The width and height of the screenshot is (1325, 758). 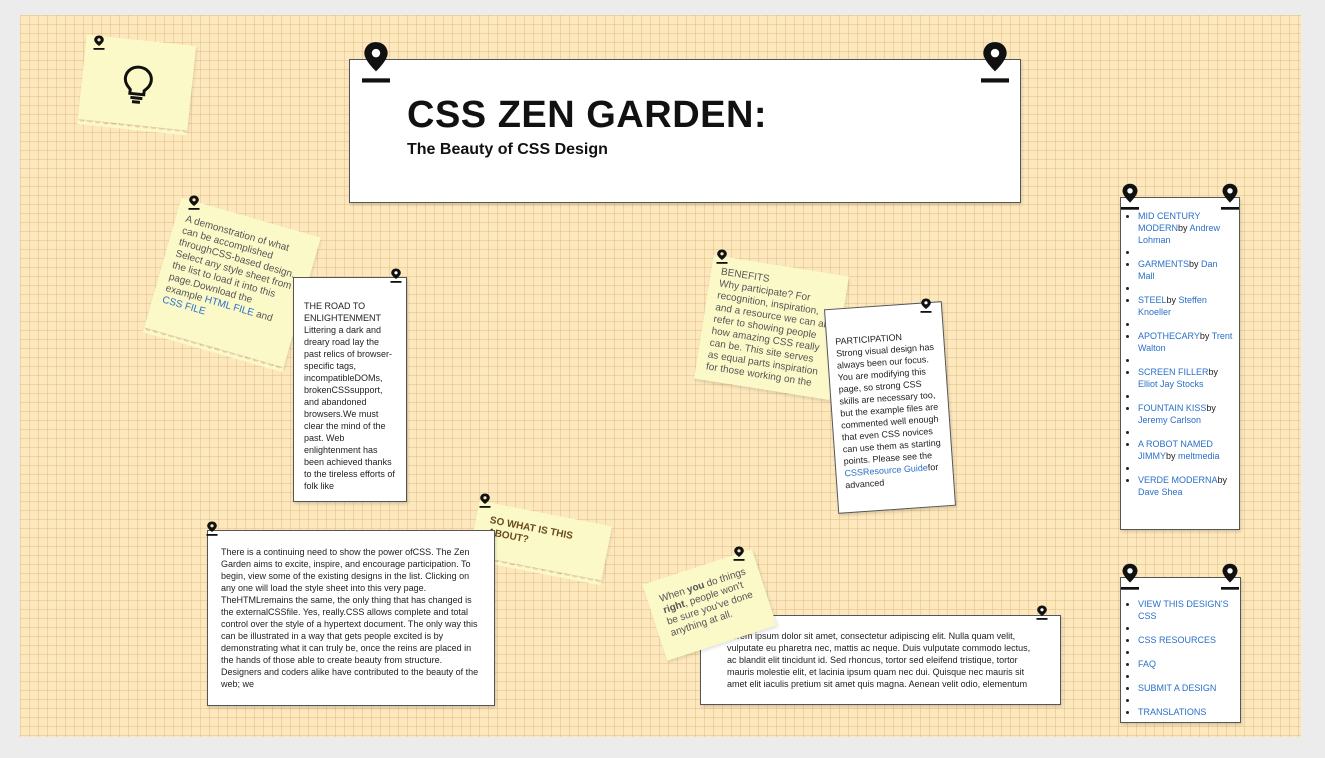 I want to click on design-item: MID CENTURY MODERNby Andrew Lohman, so click(x=1186, y=228).